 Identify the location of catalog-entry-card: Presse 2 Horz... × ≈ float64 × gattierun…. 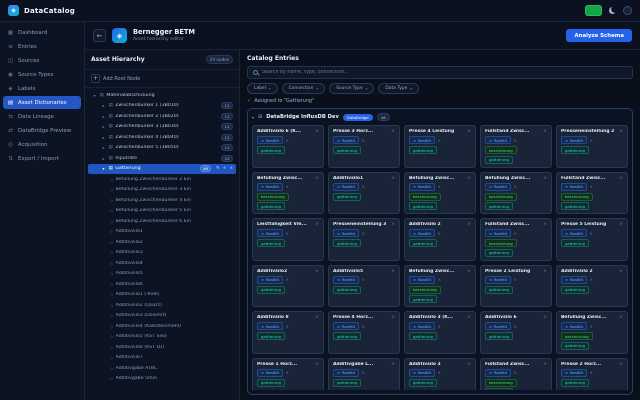
(592, 373).